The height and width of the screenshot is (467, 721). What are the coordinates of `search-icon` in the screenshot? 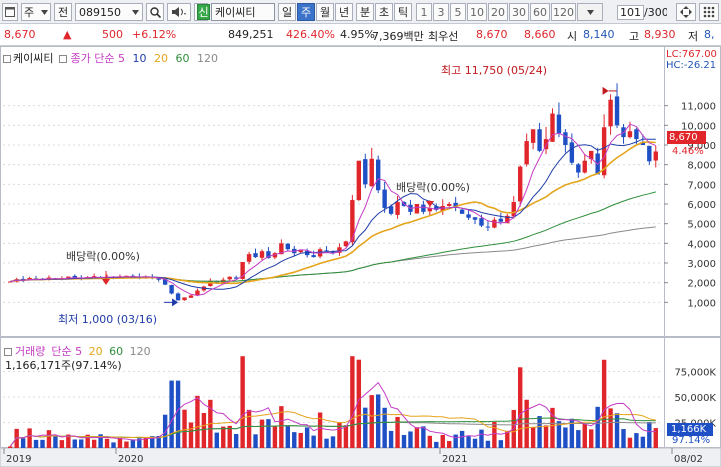 It's located at (155, 12).